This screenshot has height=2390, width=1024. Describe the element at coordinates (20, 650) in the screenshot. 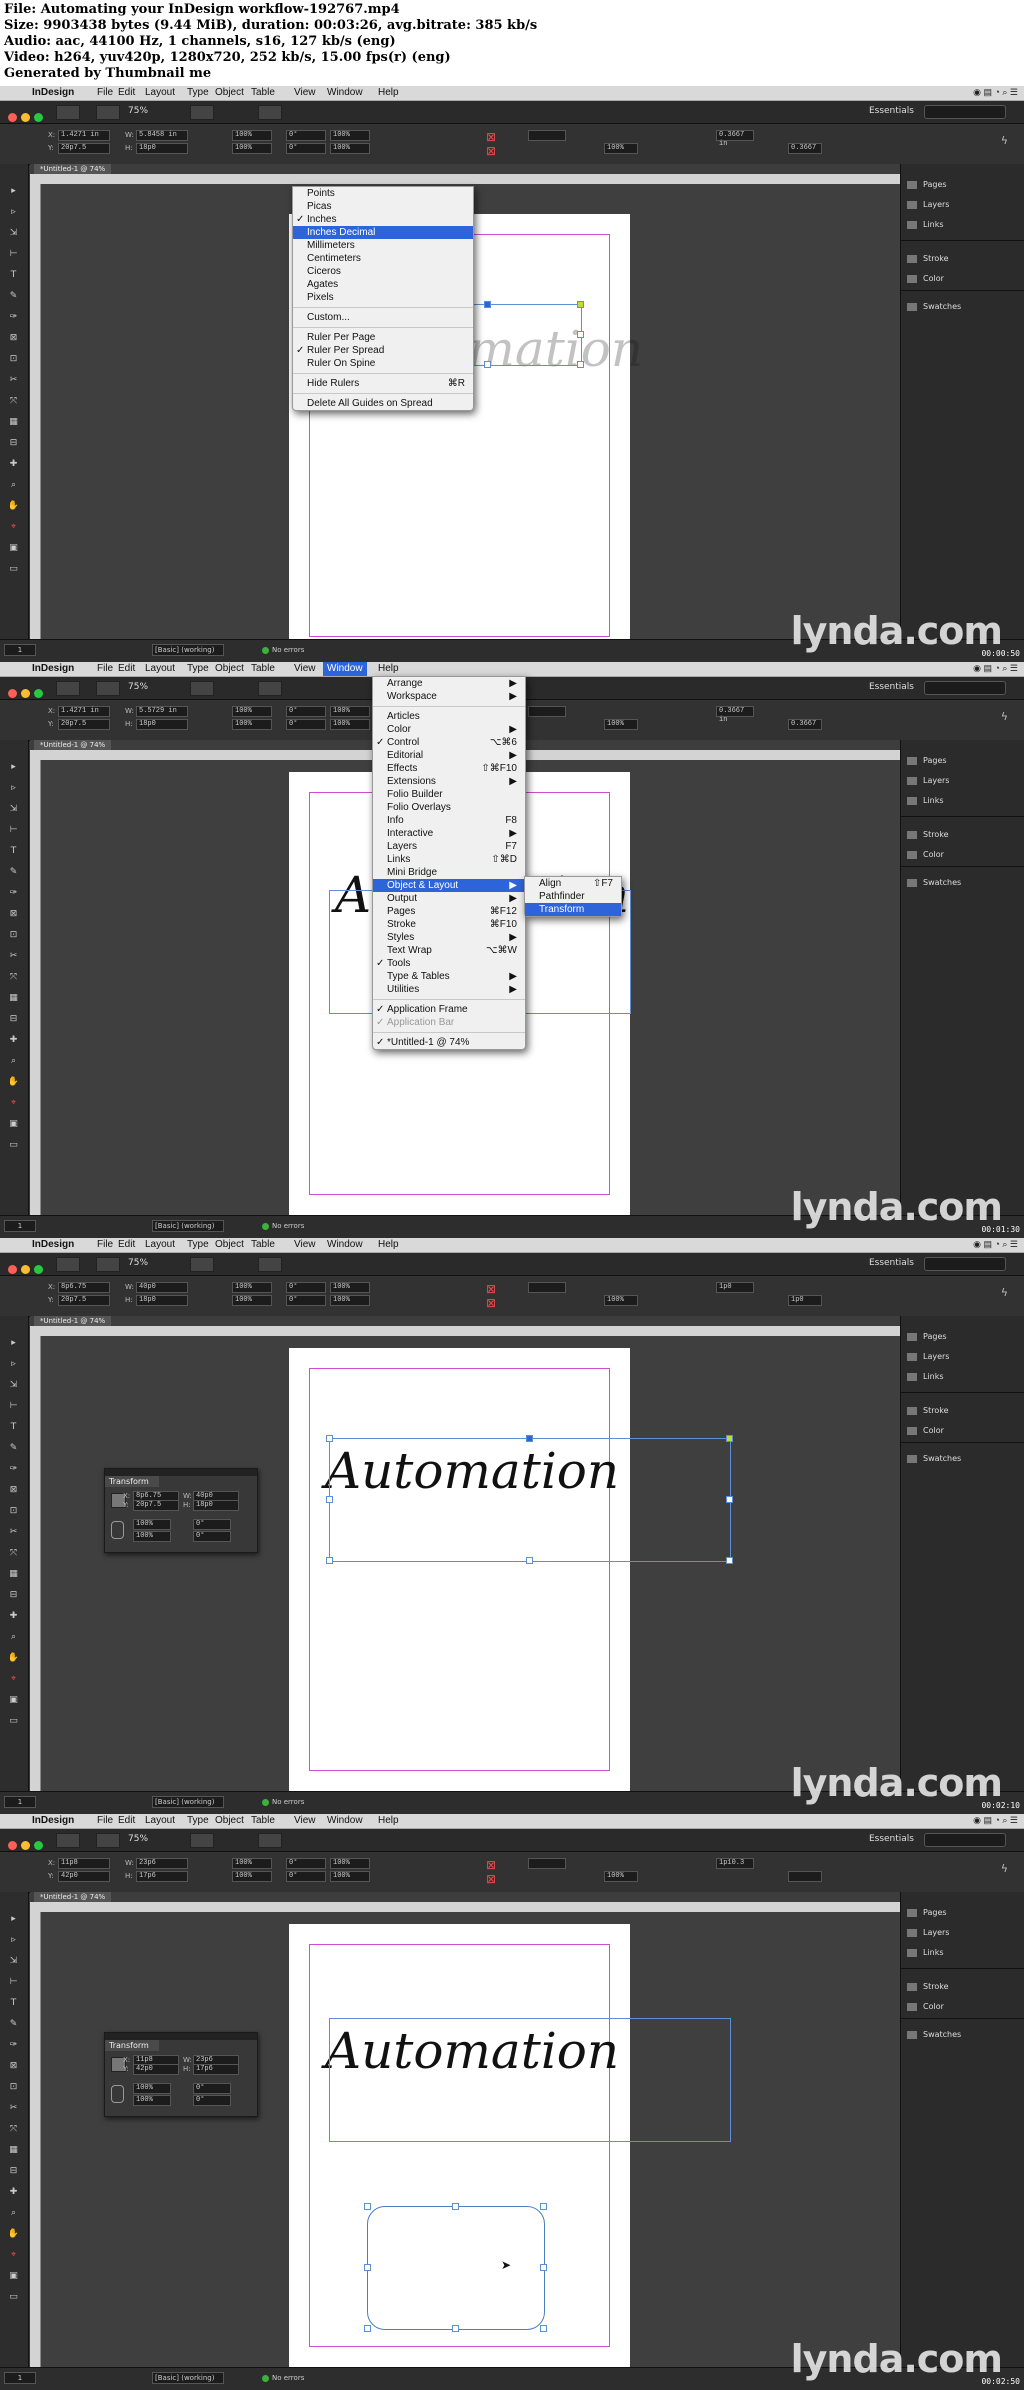

I see `page-number-field: 1` at that location.